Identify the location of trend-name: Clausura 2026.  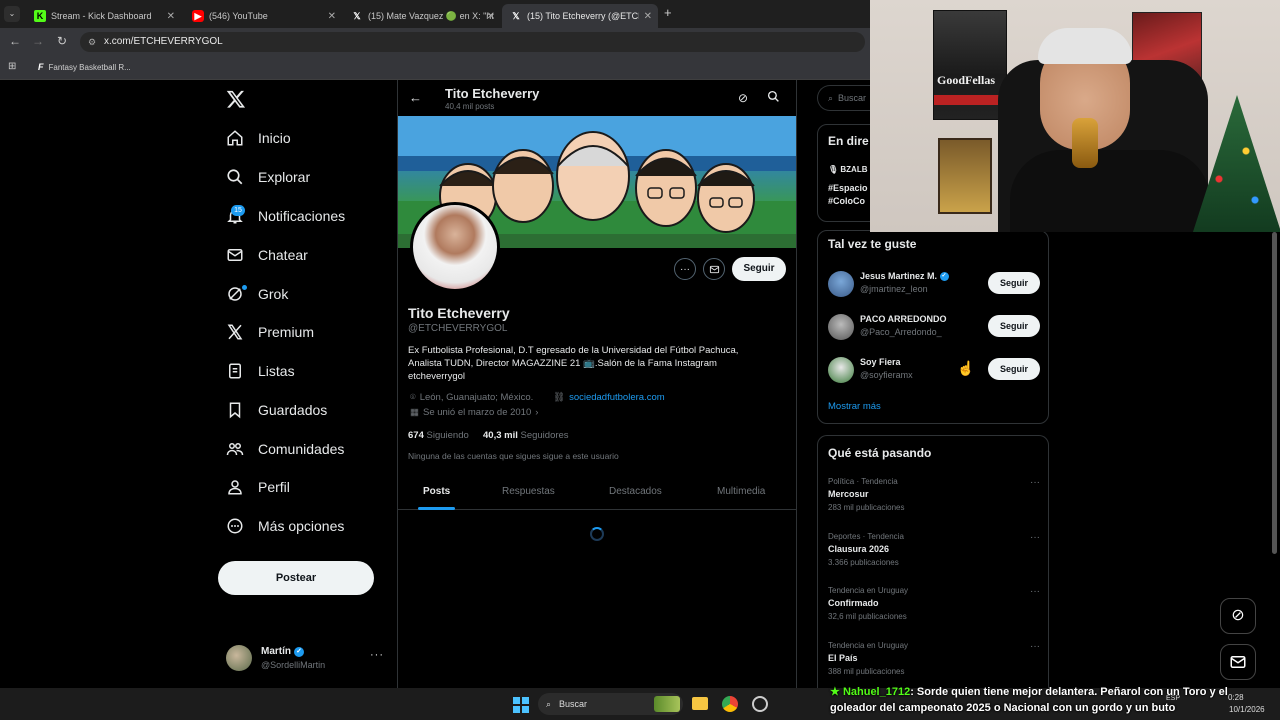
(859, 549).